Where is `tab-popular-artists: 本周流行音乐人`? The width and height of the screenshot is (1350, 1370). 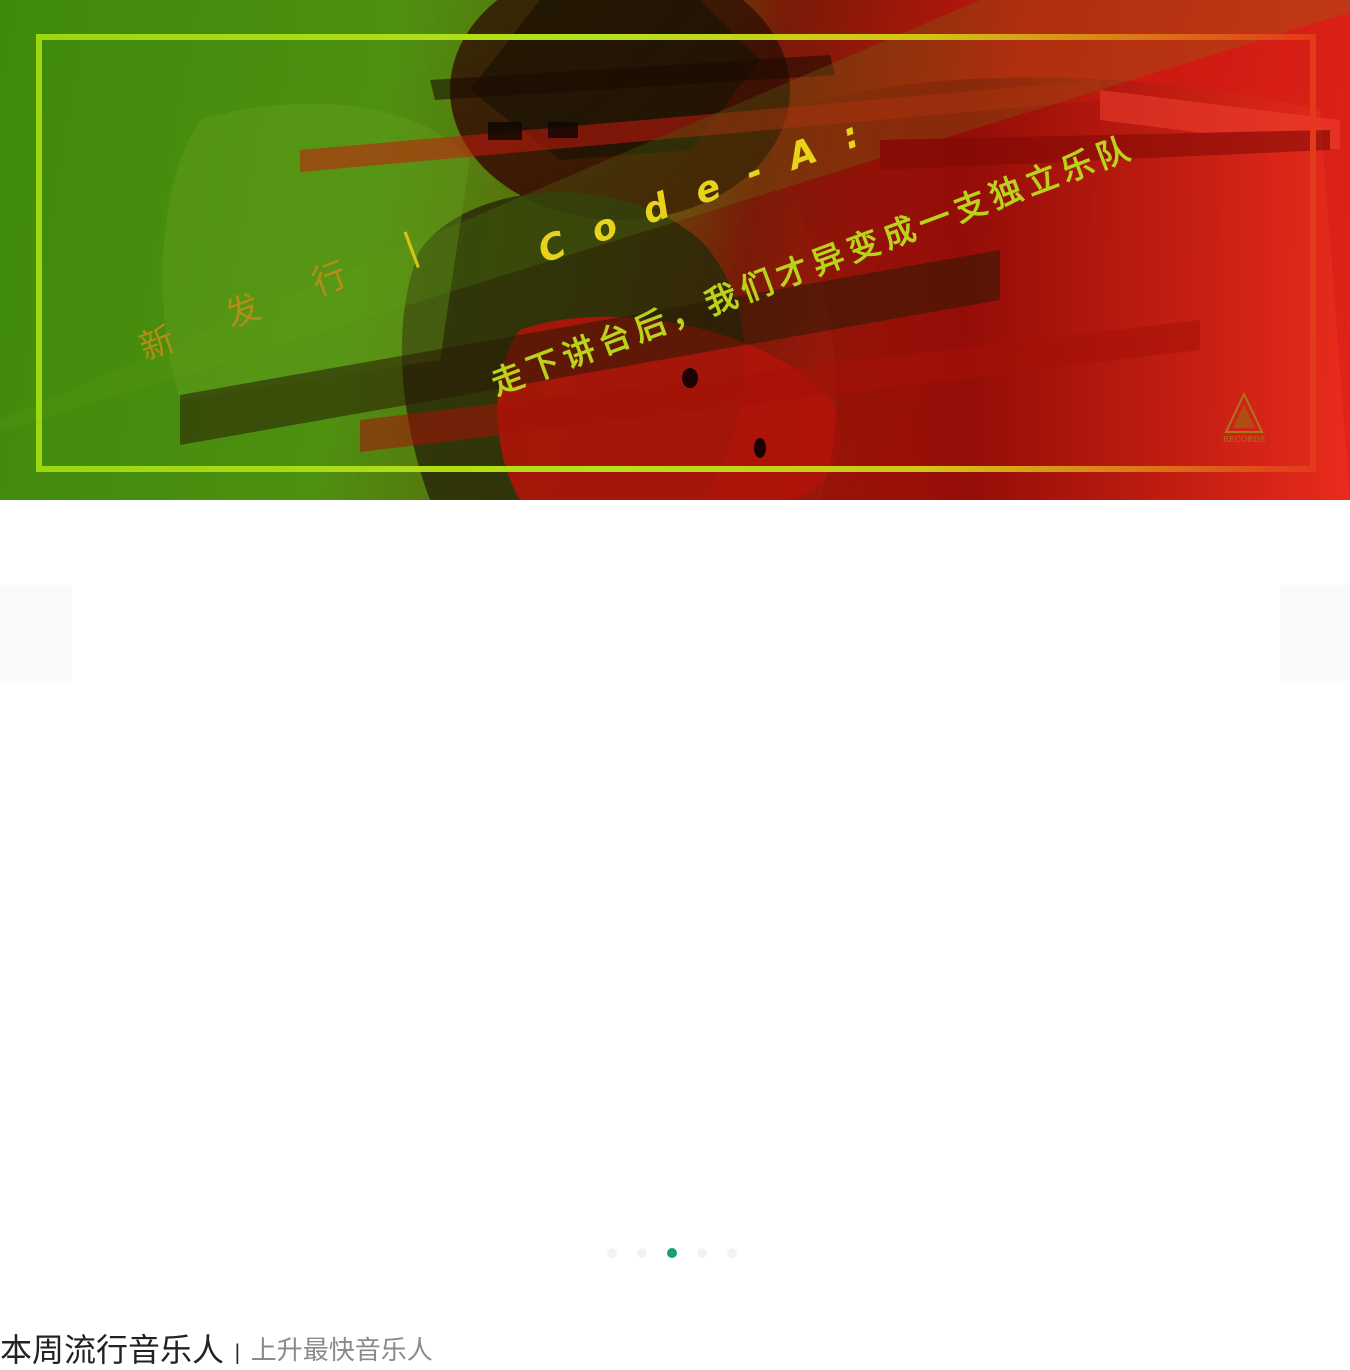
tab-popular-artists: 本周流行音乐人 is located at coordinates (112, 1350).